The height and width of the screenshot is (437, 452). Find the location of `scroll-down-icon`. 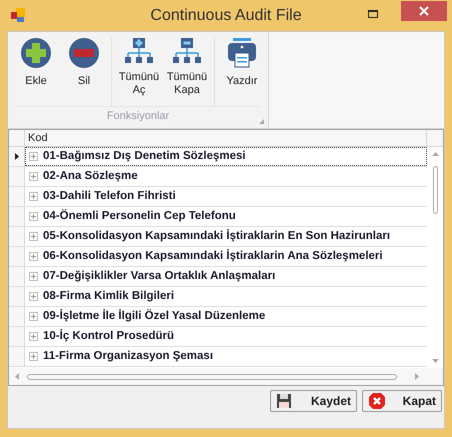

scroll-down-icon is located at coordinates (435, 361).